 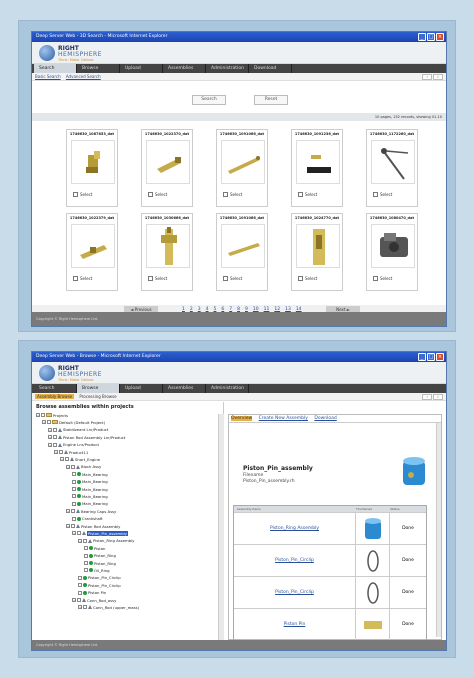 What do you see at coordinates (55, 396) in the screenshot?
I see `assembly-browse-link: Assembly Browse` at bounding box center [55, 396].